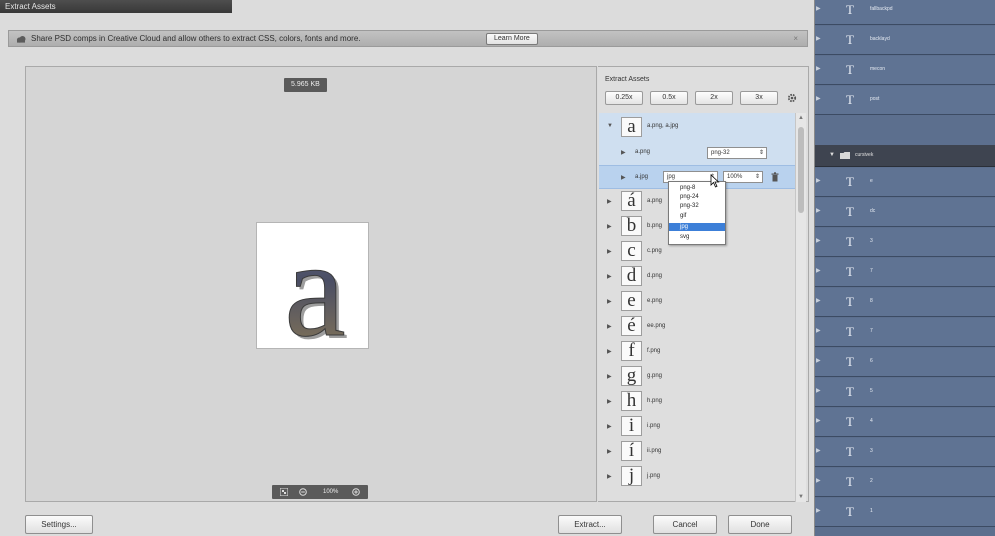  Describe the element at coordinates (737, 153) in the screenshot. I see `format-select-png: png-32 ⇕` at that location.